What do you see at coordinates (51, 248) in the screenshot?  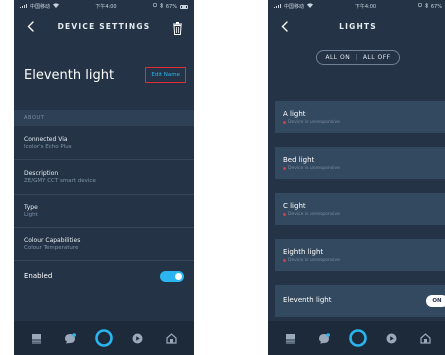 I see `row-value: Colour Temperature` at bounding box center [51, 248].